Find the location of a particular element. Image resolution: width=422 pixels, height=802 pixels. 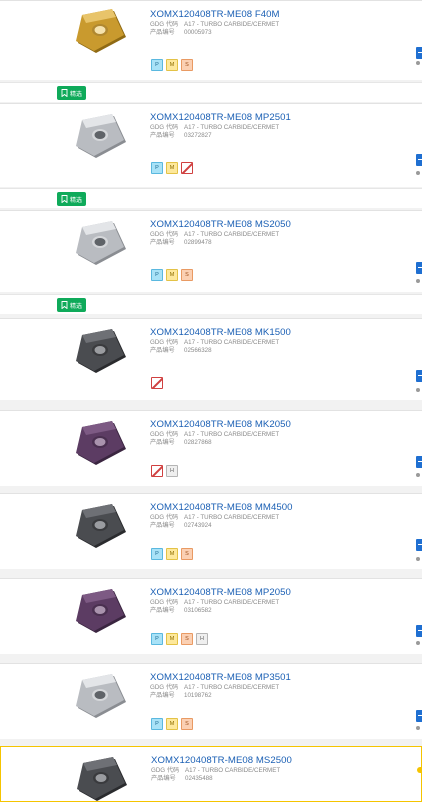

product-title: XOMX120408TR-ME08 MS2050 is located at coordinates (220, 224).